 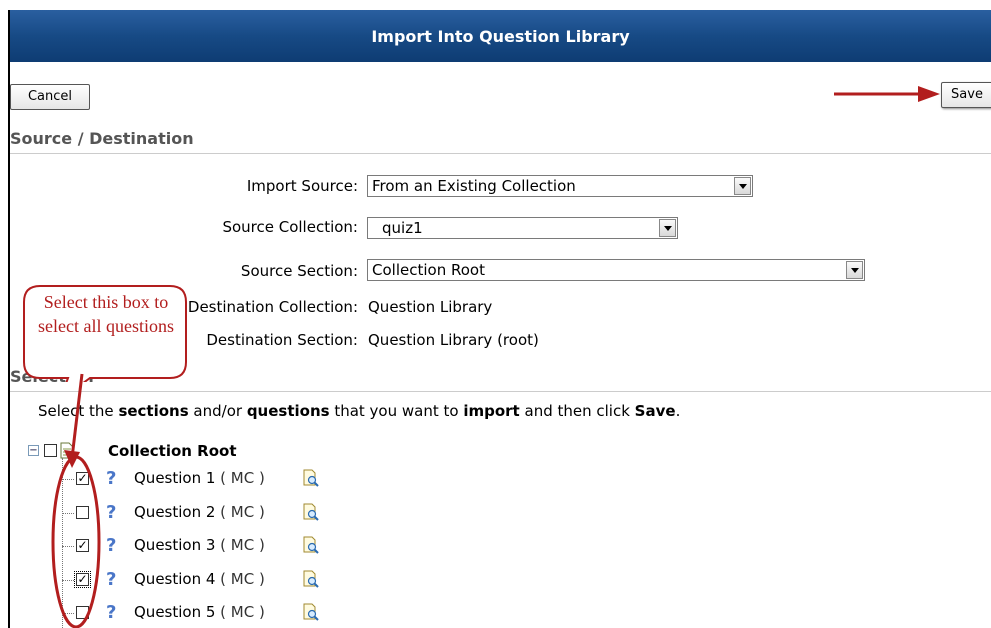 I want to click on dialog-title: Import Into Question Library, so click(x=500, y=36).